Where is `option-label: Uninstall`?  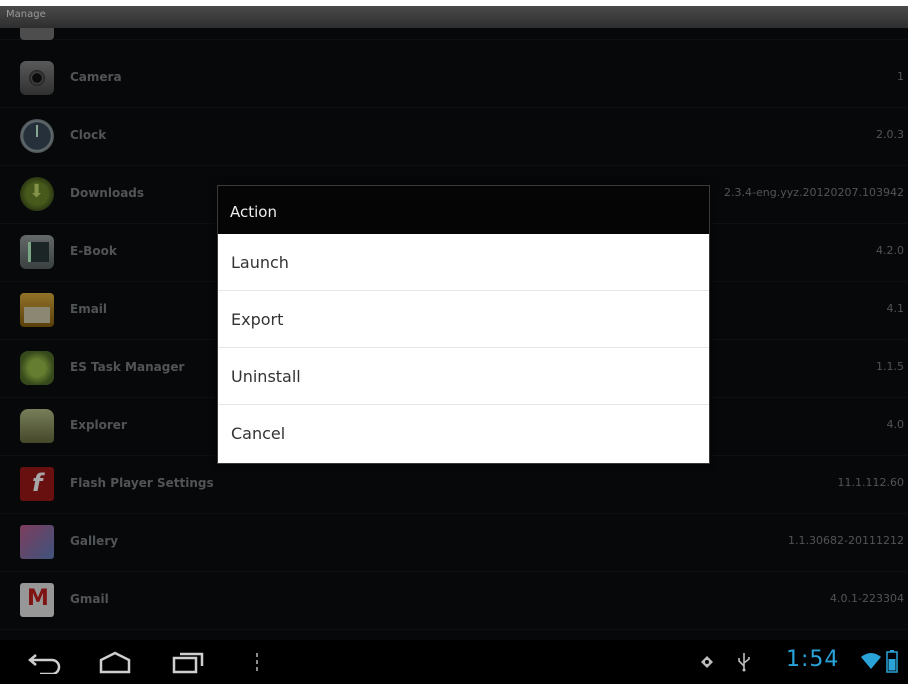
option-label: Uninstall is located at coordinates (266, 376).